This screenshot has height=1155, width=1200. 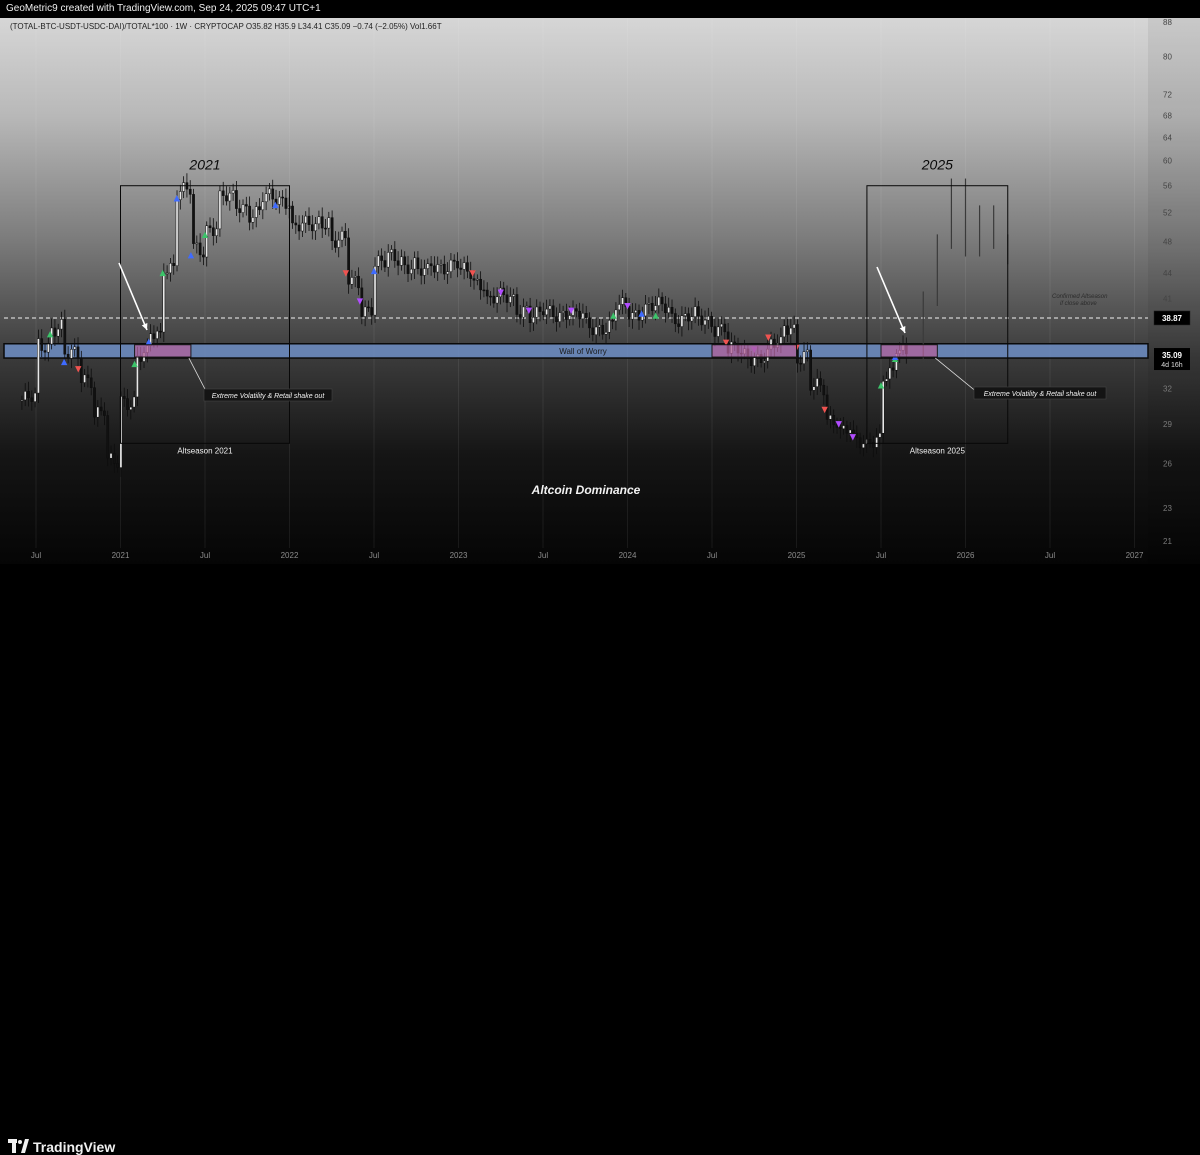 I want to click on altseason-2025-box, so click(x=937, y=314).